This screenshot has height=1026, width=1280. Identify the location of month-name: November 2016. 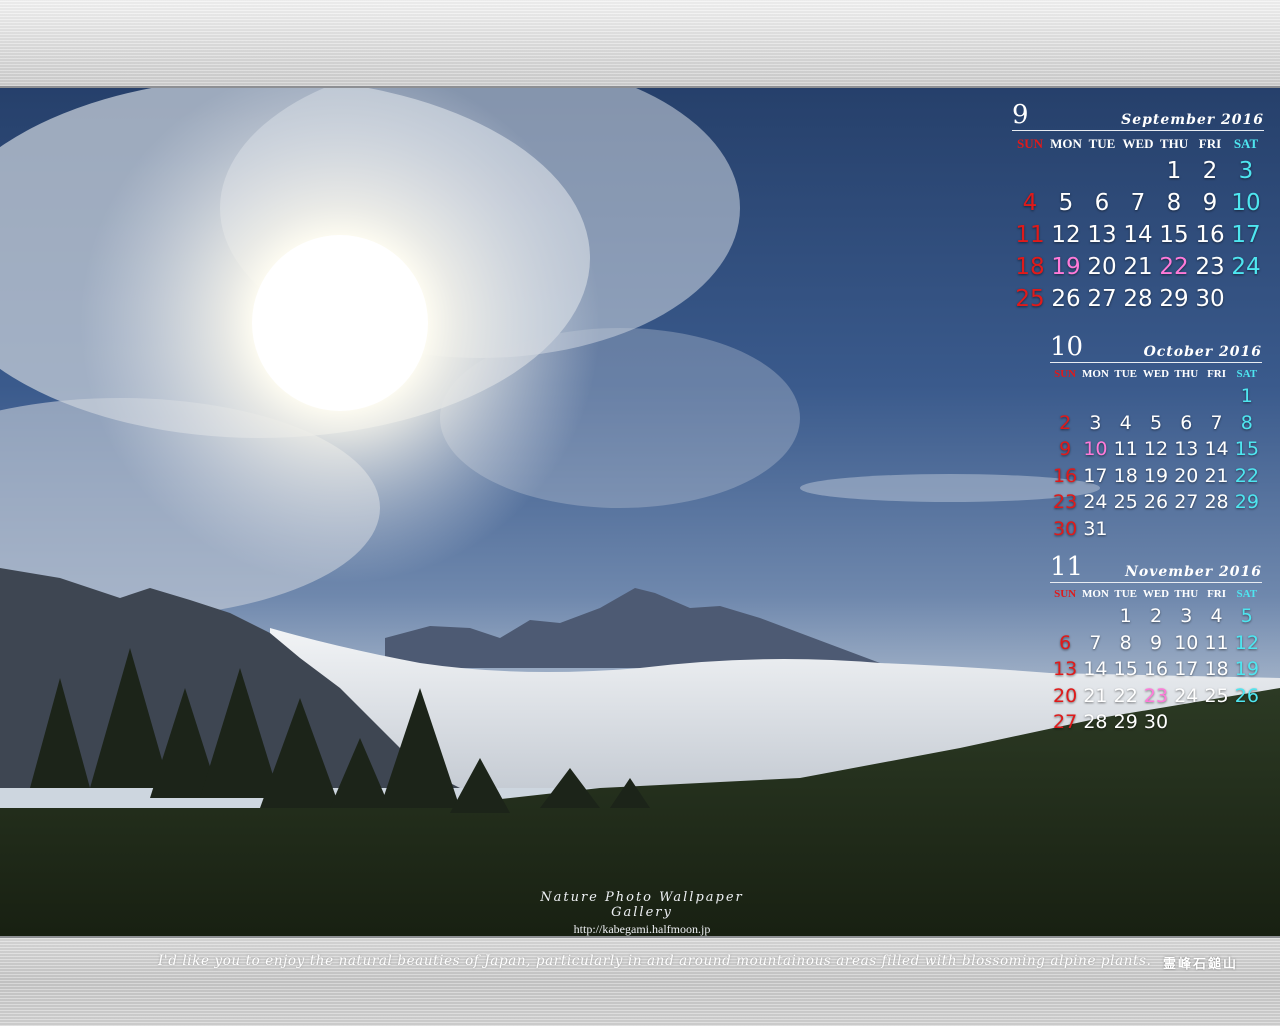
(1193, 572).